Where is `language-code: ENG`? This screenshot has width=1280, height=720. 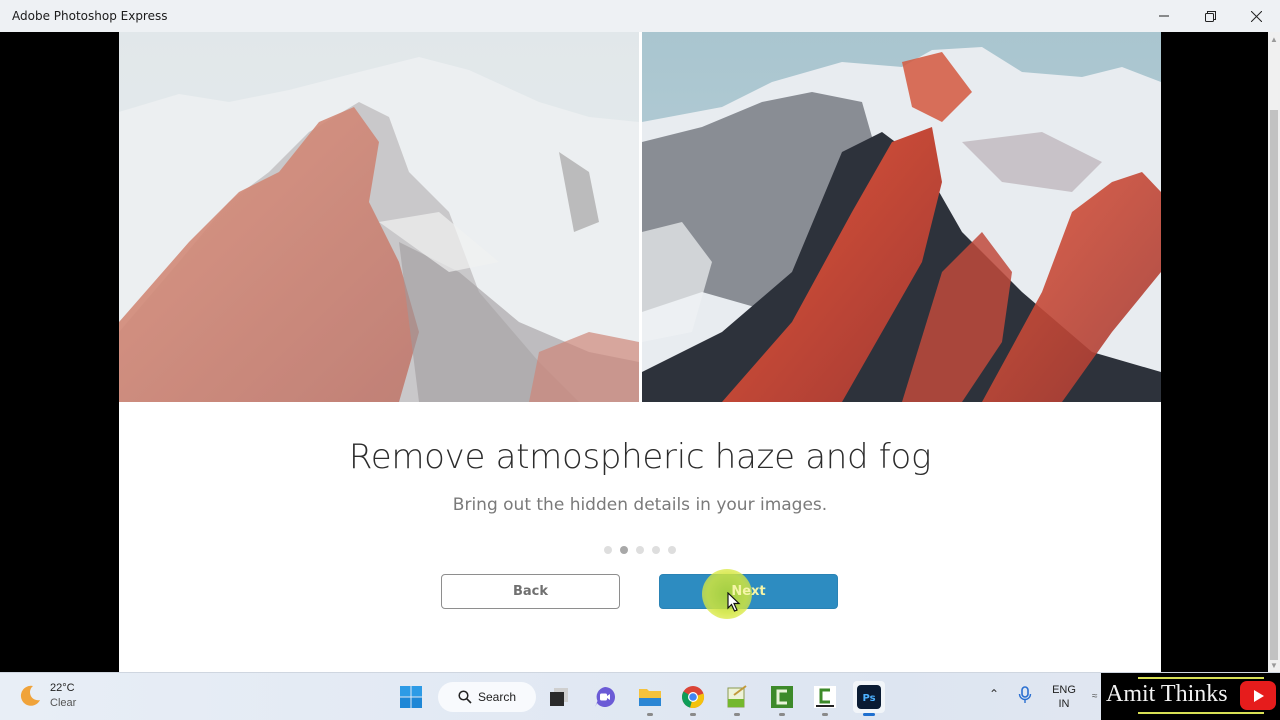
language-code: ENG is located at coordinates (1064, 690).